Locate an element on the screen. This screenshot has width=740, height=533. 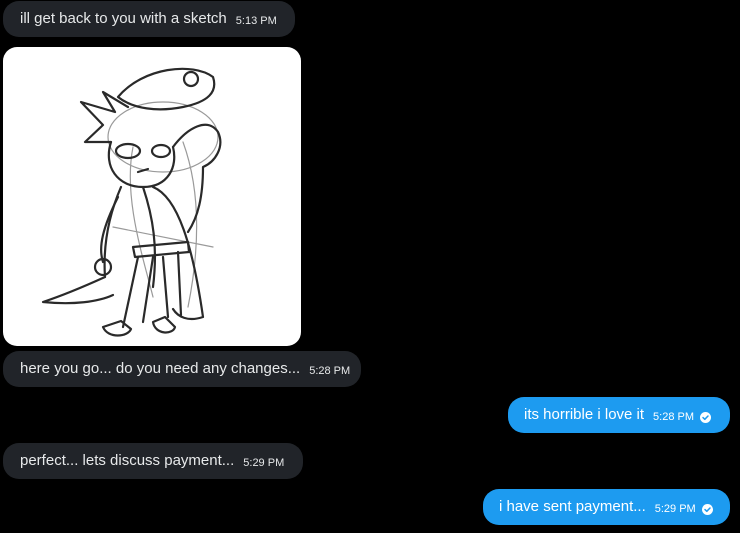
message-timestamp: 5:13 PM is located at coordinates (256, 21).